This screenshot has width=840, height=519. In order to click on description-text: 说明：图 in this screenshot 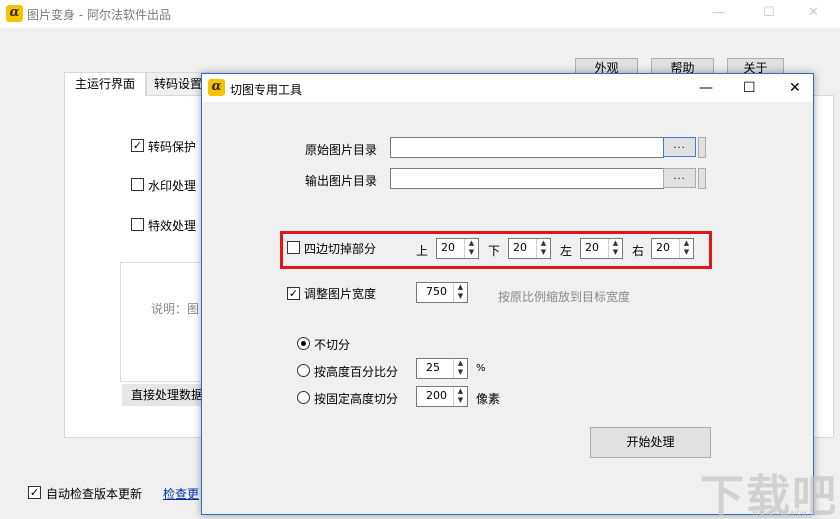, I will do `click(175, 309)`.